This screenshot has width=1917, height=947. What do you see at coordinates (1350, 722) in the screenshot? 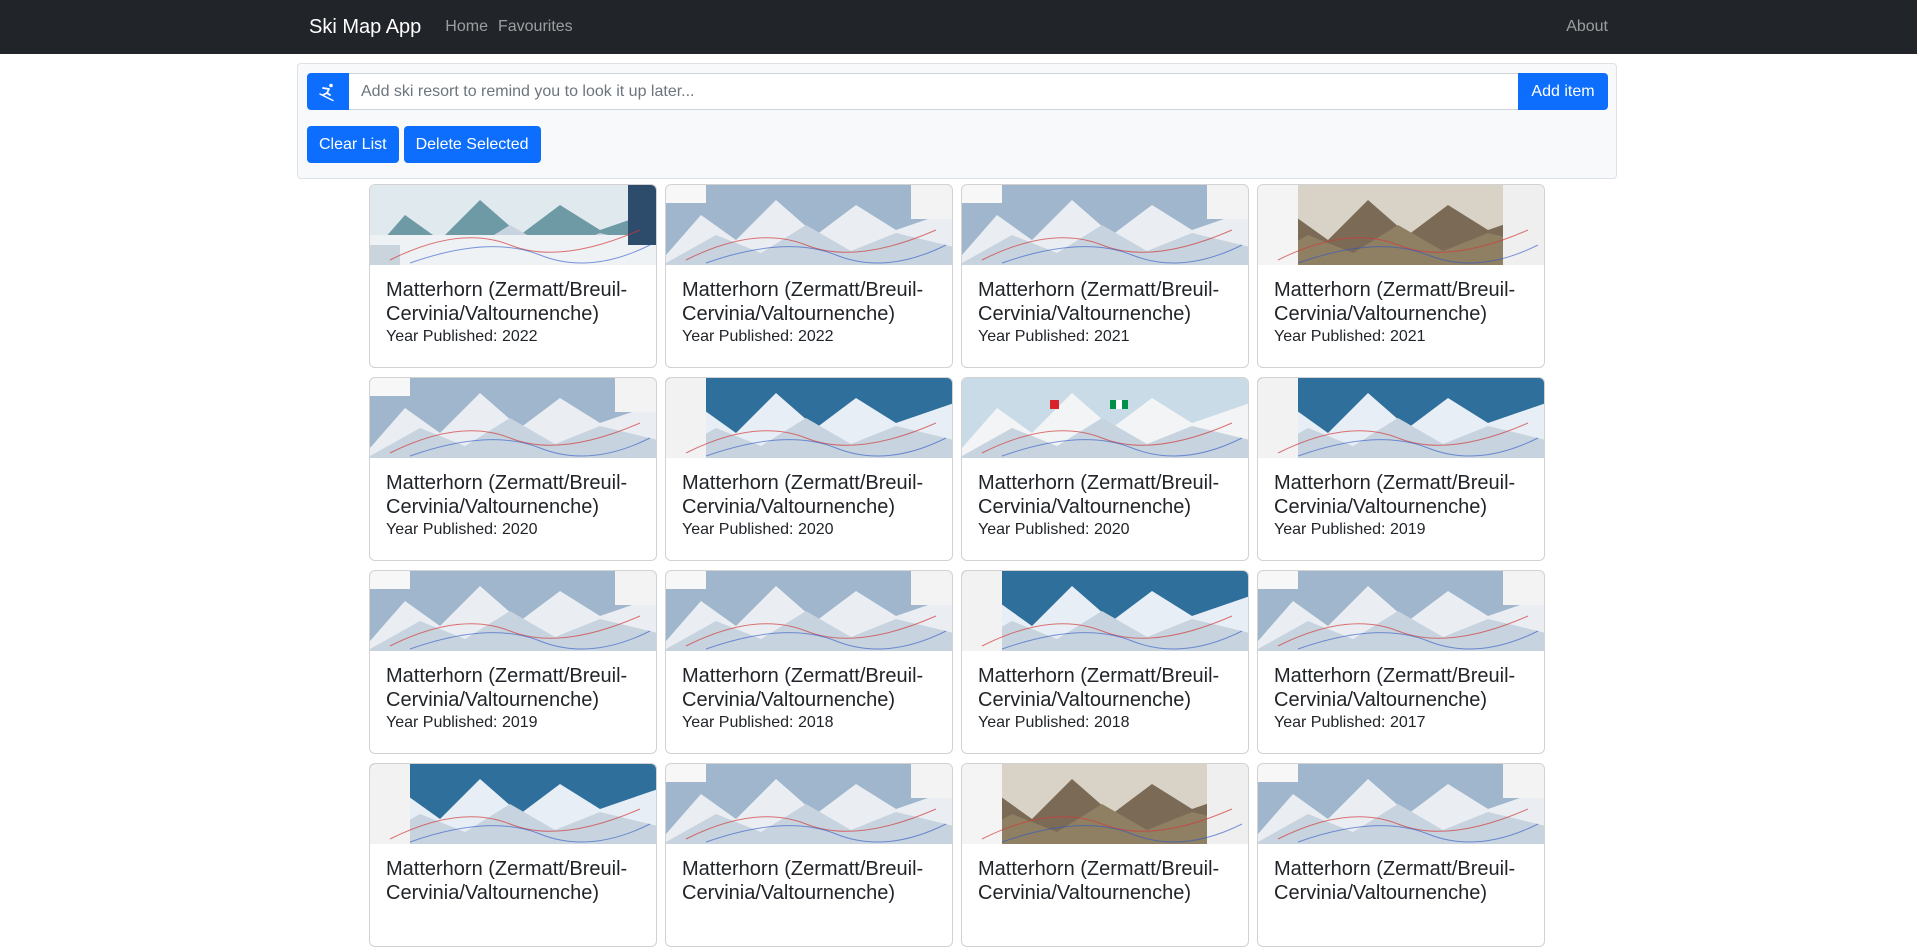
I see `year-published: Year Published: 2017` at bounding box center [1350, 722].